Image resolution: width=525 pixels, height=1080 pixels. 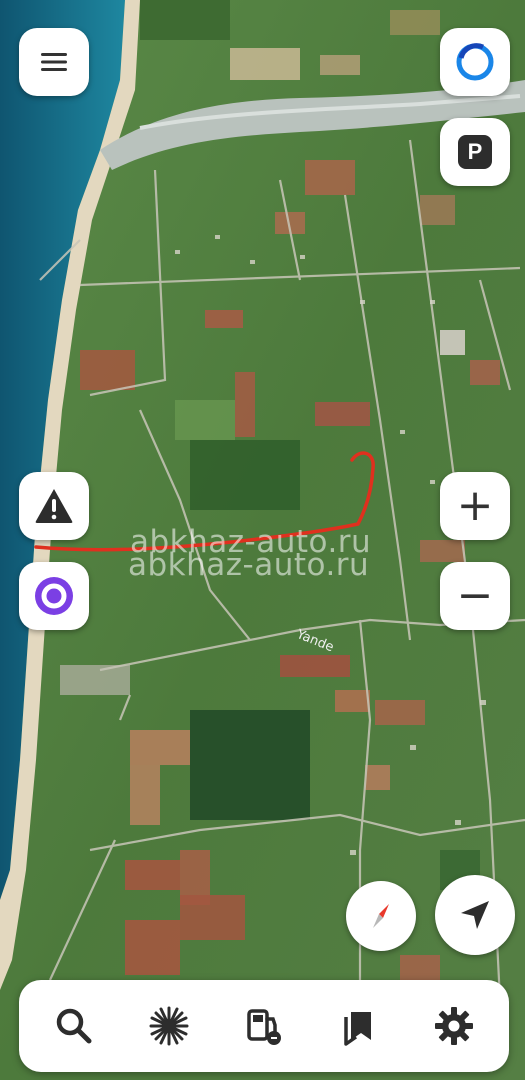 I want to click on parking-icon: P, so click(x=475, y=152).